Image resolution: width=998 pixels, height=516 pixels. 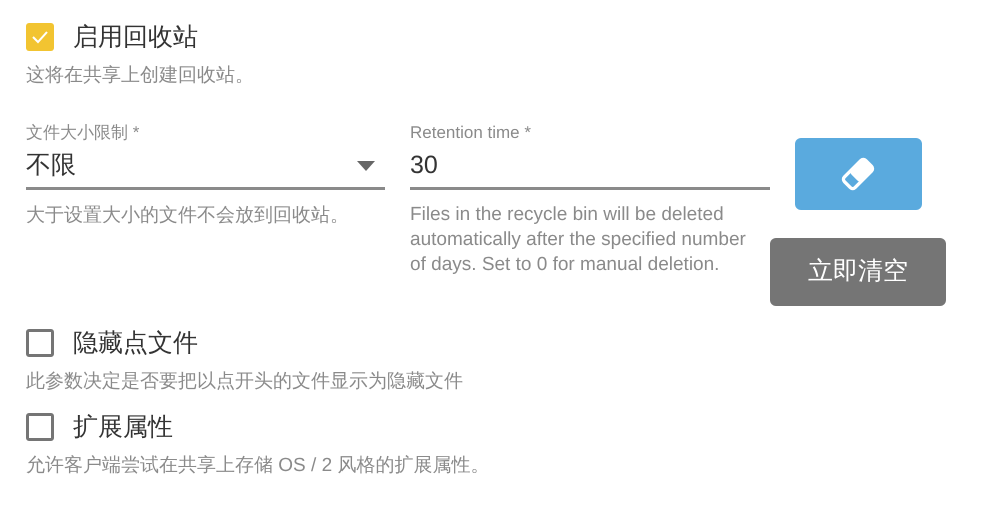 What do you see at coordinates (471, 133) in the screenshot?
I see `field-label: Retention time *` at bounding box center [471, 133].